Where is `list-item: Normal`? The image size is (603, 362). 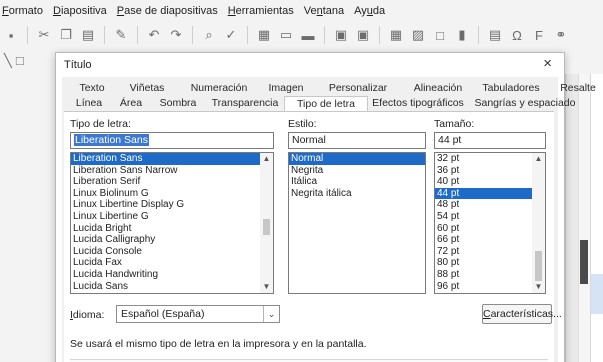
list-item: Normal is located at coordinates (357, 159).